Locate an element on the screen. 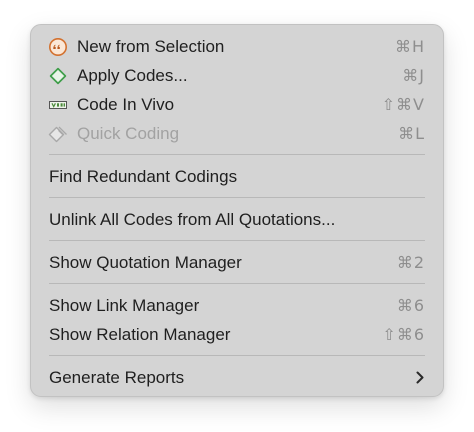  shortcut-label: ⌘6 is located at coordinates (410, 305).